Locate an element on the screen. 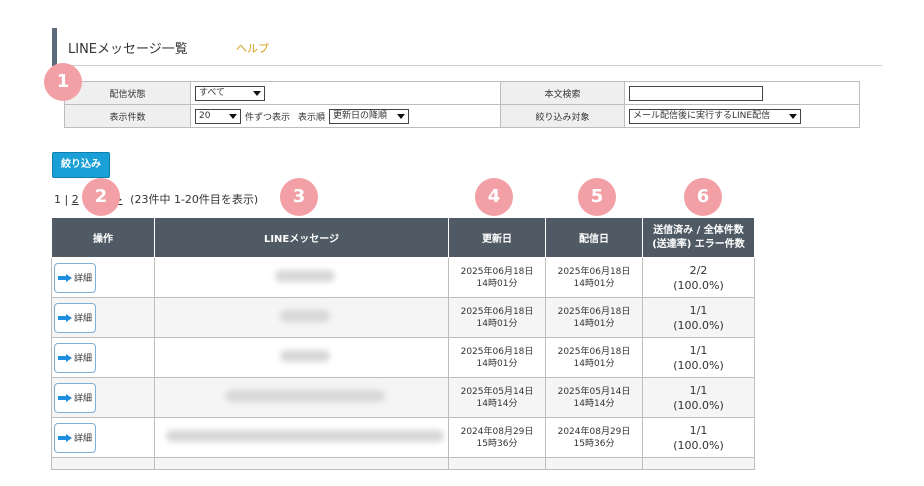 The image size is (924, 486). sent-cell: 2025年05月14日 14時14分 is located at coordinates (594, 397).